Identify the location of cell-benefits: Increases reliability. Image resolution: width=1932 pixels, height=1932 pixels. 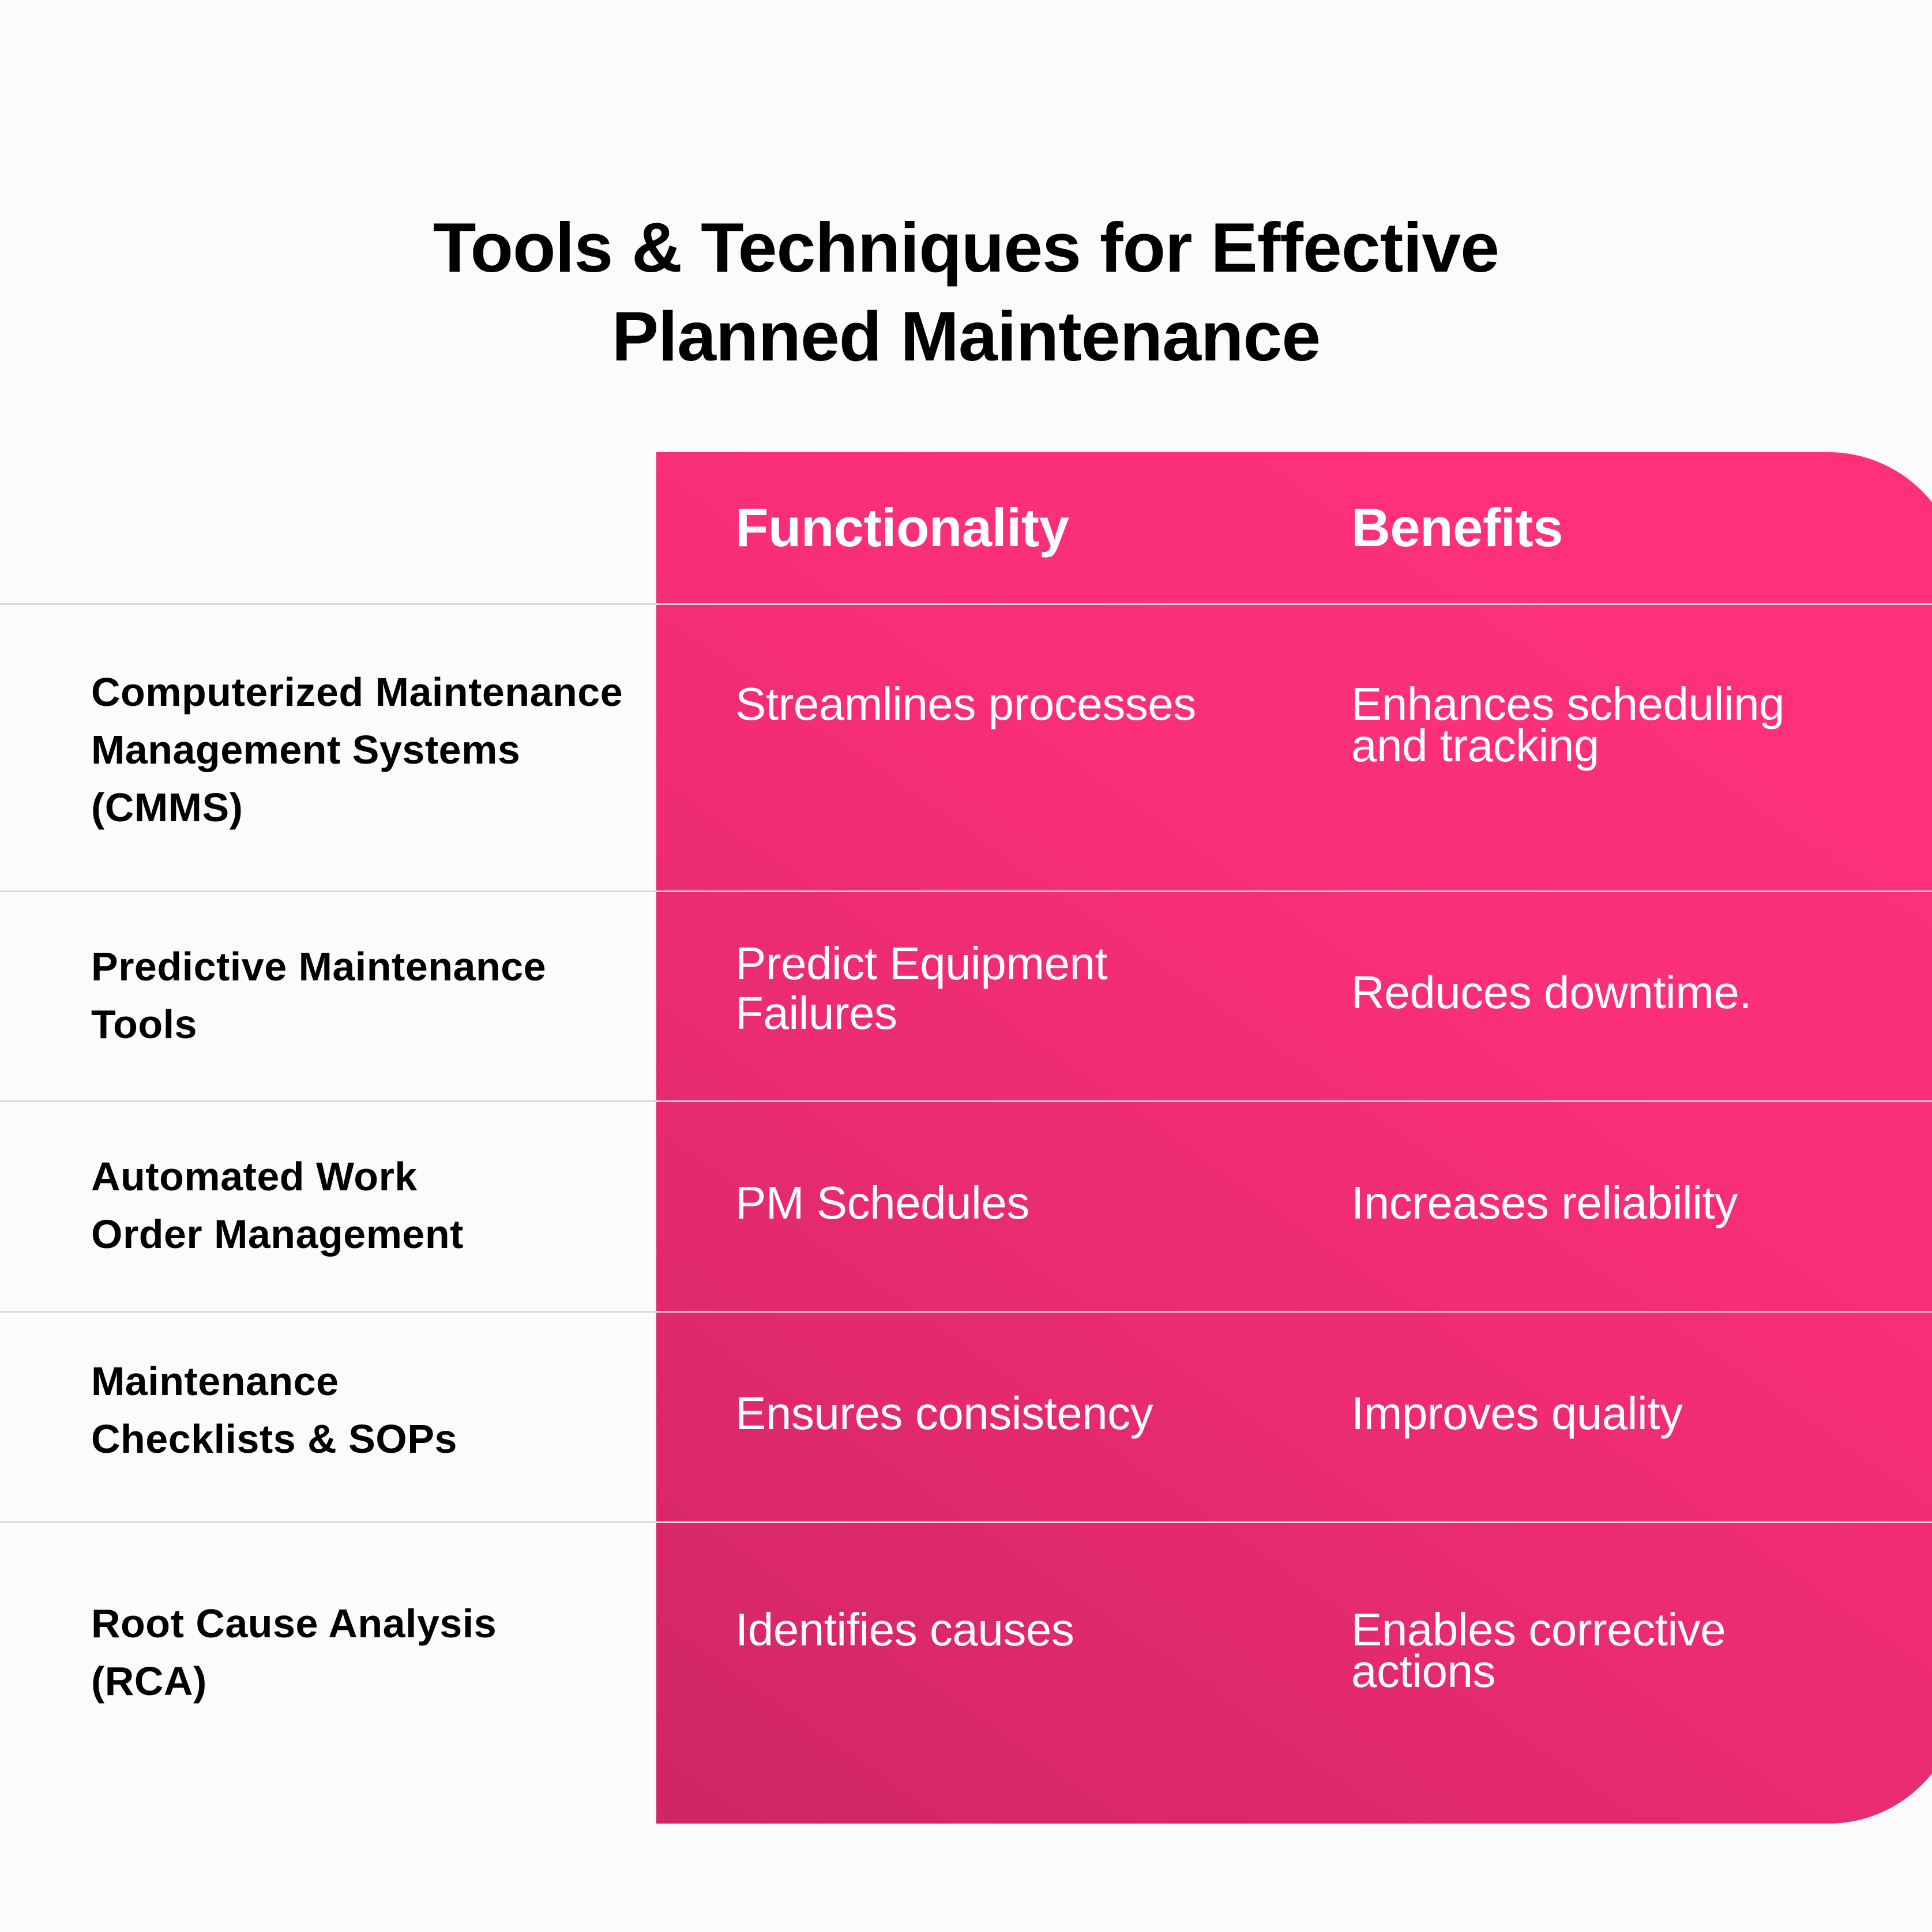
(1545, 1203).